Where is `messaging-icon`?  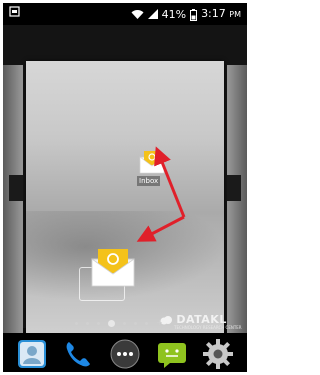 messaging-icon is located at coordinates (172, 355).